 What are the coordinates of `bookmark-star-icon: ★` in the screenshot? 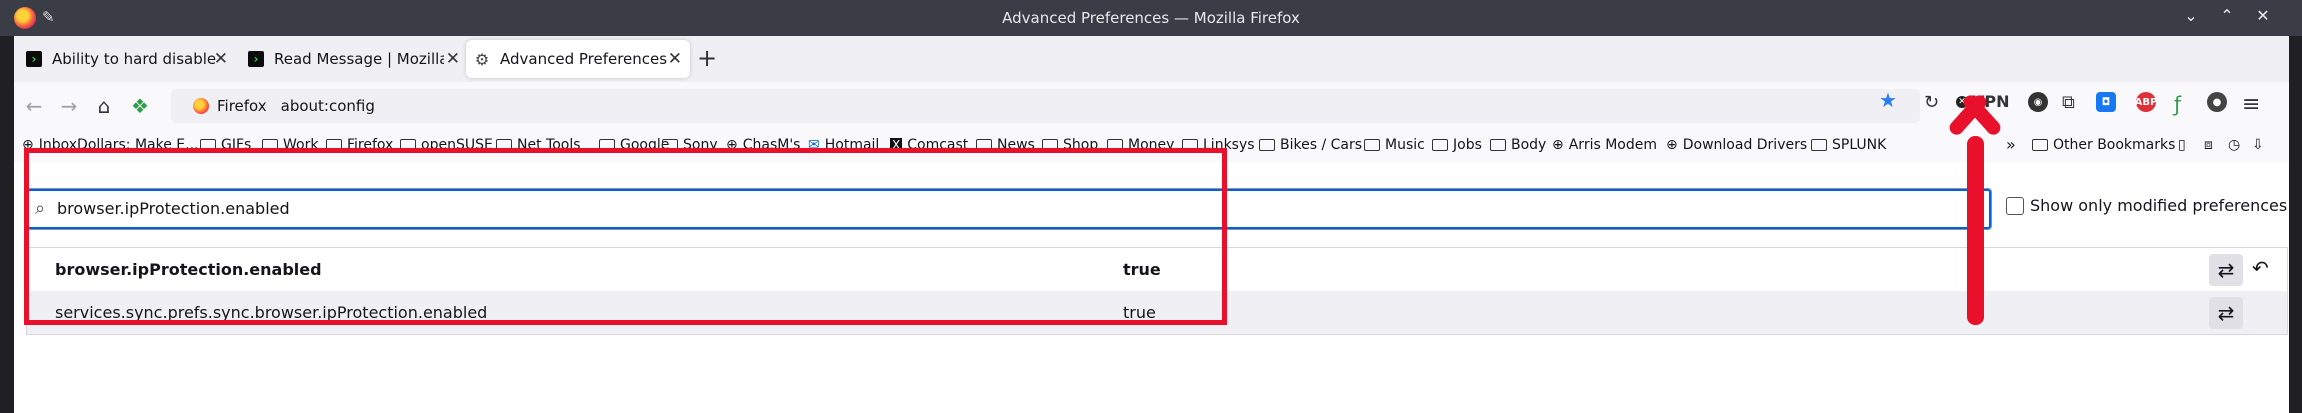 It's located at (1888, 100).